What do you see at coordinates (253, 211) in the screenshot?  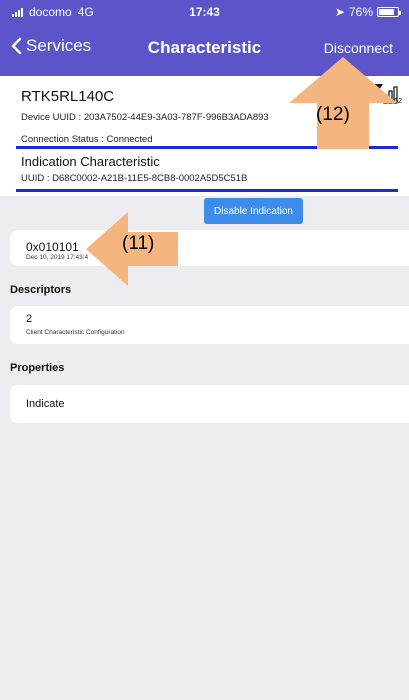 I see `disable-indication-button: Disable Indication` at bounding box center [253, 211].